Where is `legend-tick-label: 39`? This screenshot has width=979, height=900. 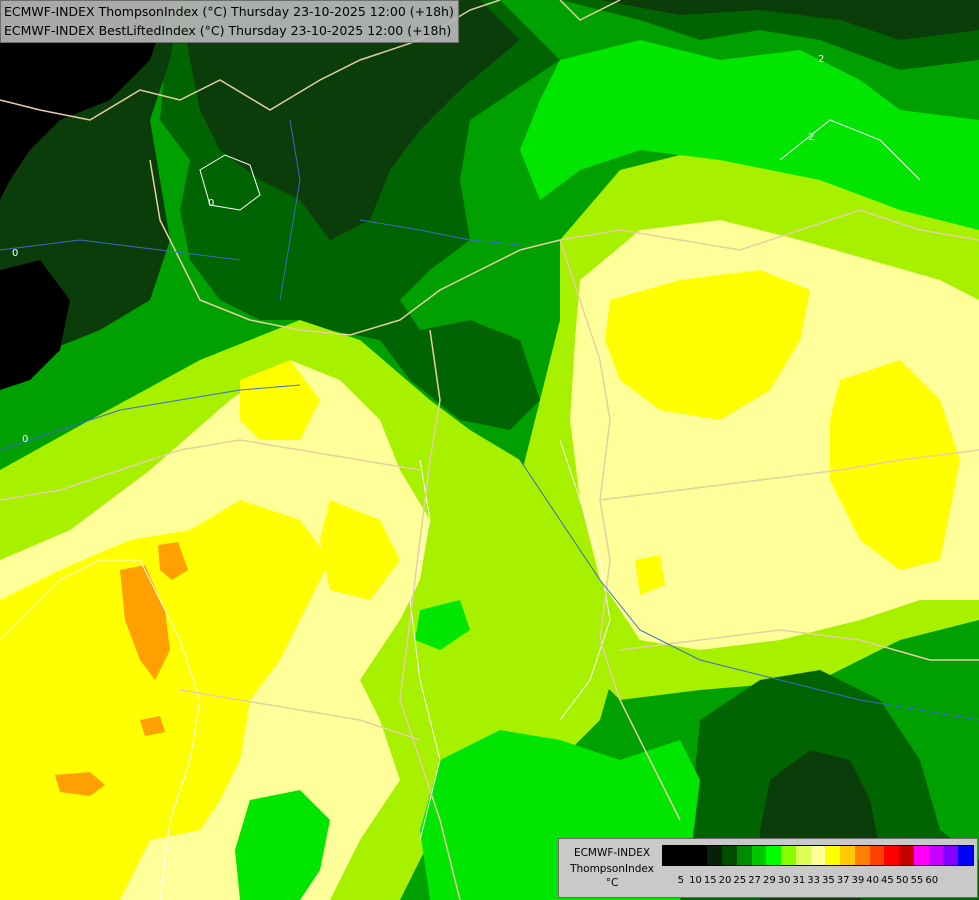 legend-tick-label: 39 is located at coordinates (858, 880).